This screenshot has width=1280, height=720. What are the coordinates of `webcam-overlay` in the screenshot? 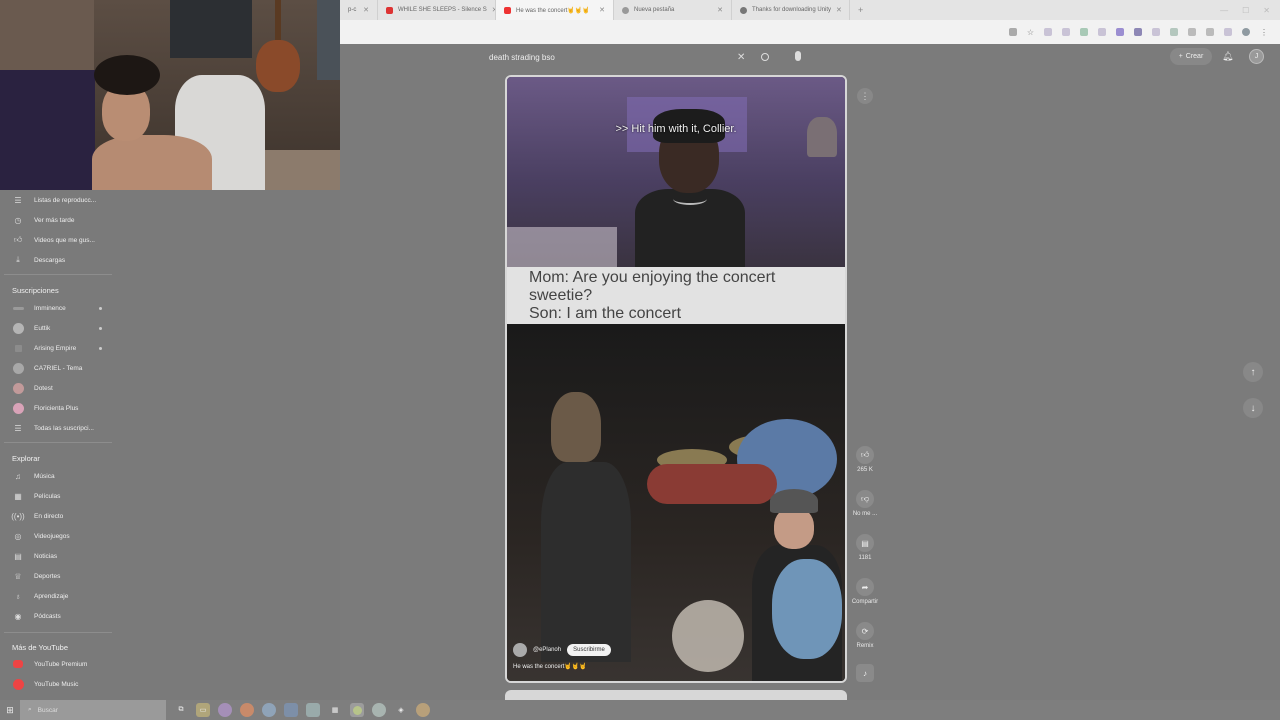 It's located at (170, 95).